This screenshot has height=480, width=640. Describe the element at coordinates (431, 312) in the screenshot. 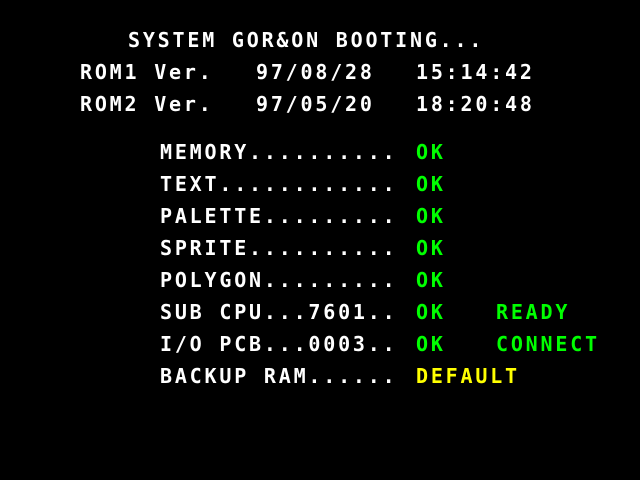

I see `check-subcpu-status: OK` at that location.